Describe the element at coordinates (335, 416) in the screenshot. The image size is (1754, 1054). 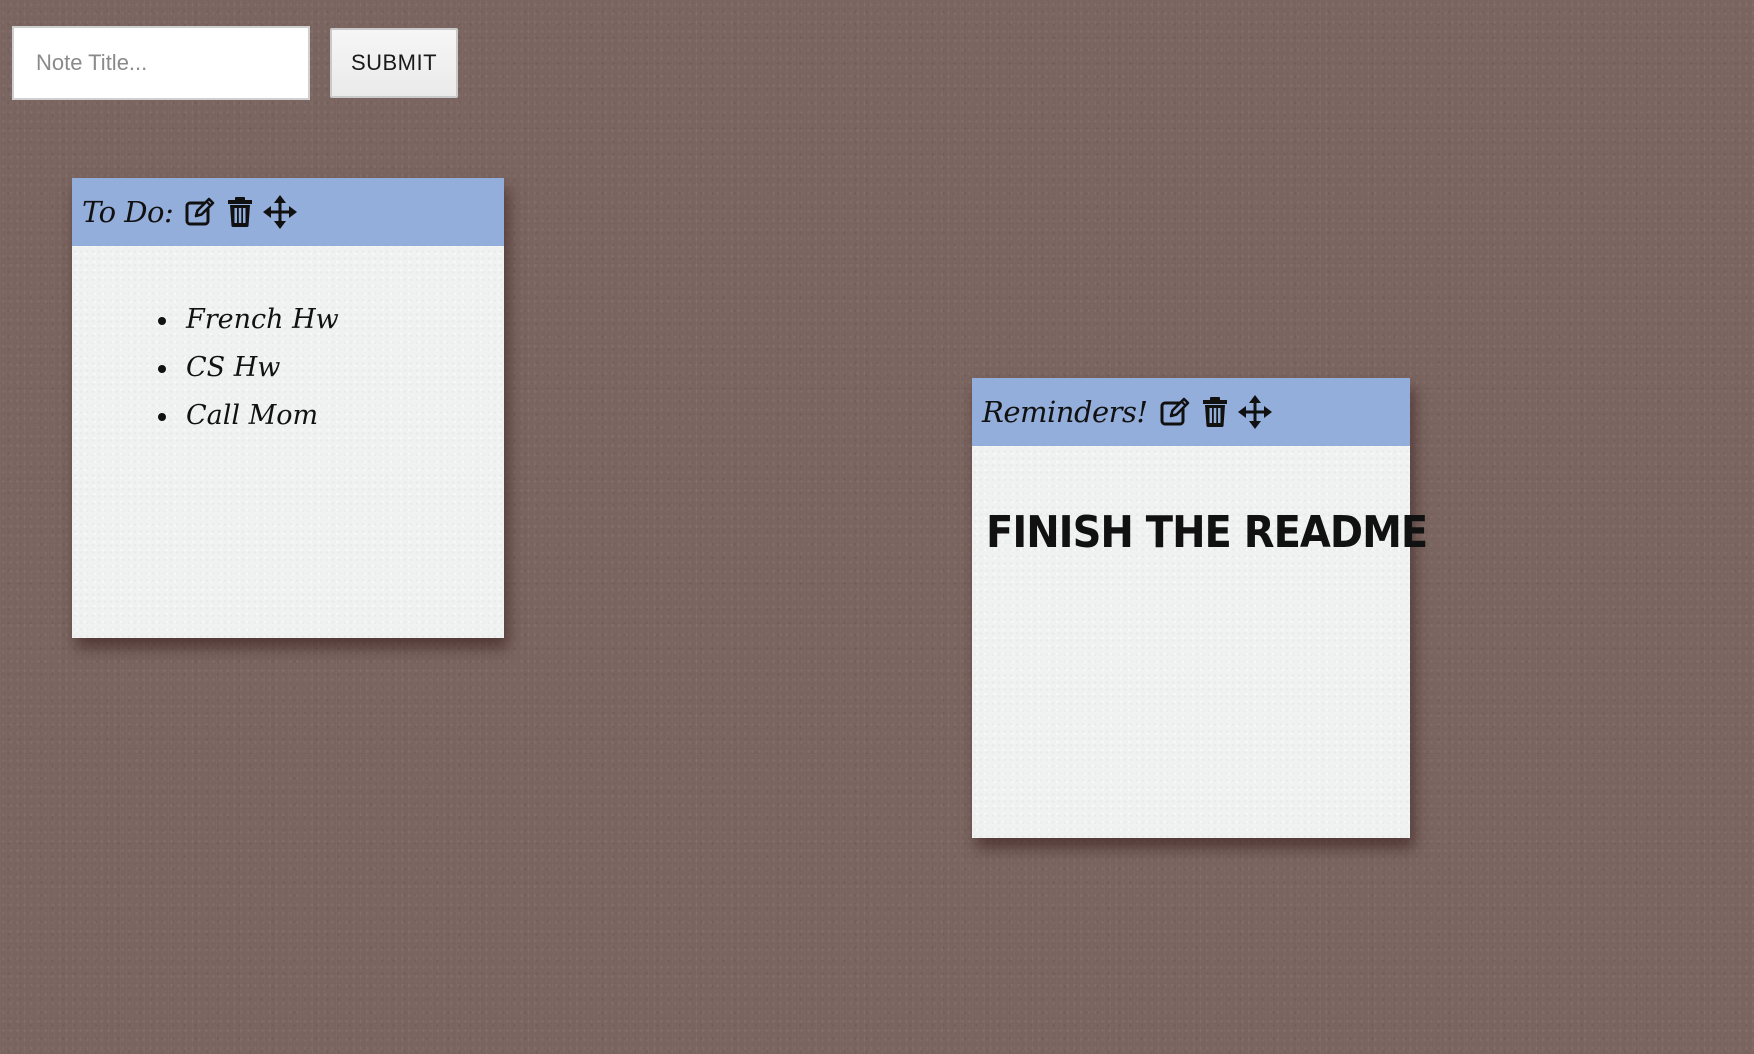
I see `list-item: Call Mom` at that location.